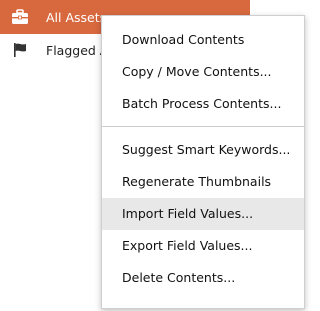  What do you see at coordinates (203, 182) in the screenshot?
I see `menu-item-regenerate-thumbnails: Regenerate Thumbnails` at bounding box center [203, 182].